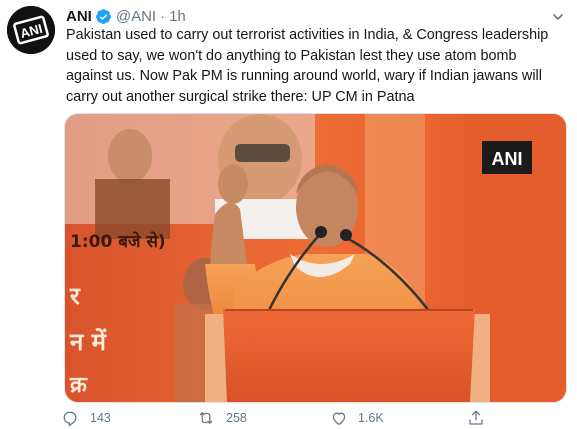 The height and width of the screenshot is (429, 577). Describe the element at coordinates (357, 418) in the screenshot. I see `like-button: 1.6K` at that location.